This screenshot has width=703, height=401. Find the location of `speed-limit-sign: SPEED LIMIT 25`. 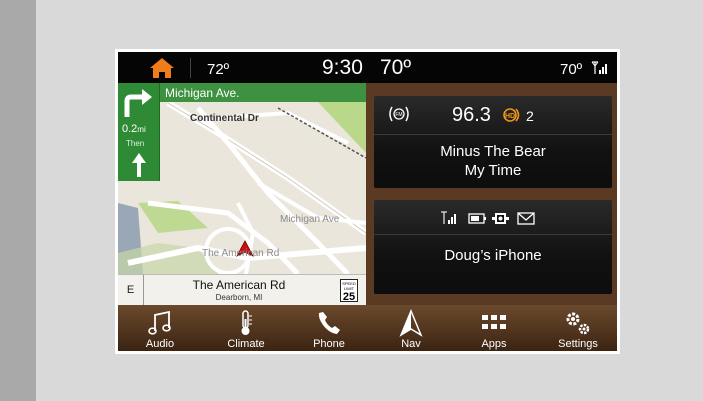

speed-limit-sign: SPEED LIMIT 25 is located at coordinates (349, 291).